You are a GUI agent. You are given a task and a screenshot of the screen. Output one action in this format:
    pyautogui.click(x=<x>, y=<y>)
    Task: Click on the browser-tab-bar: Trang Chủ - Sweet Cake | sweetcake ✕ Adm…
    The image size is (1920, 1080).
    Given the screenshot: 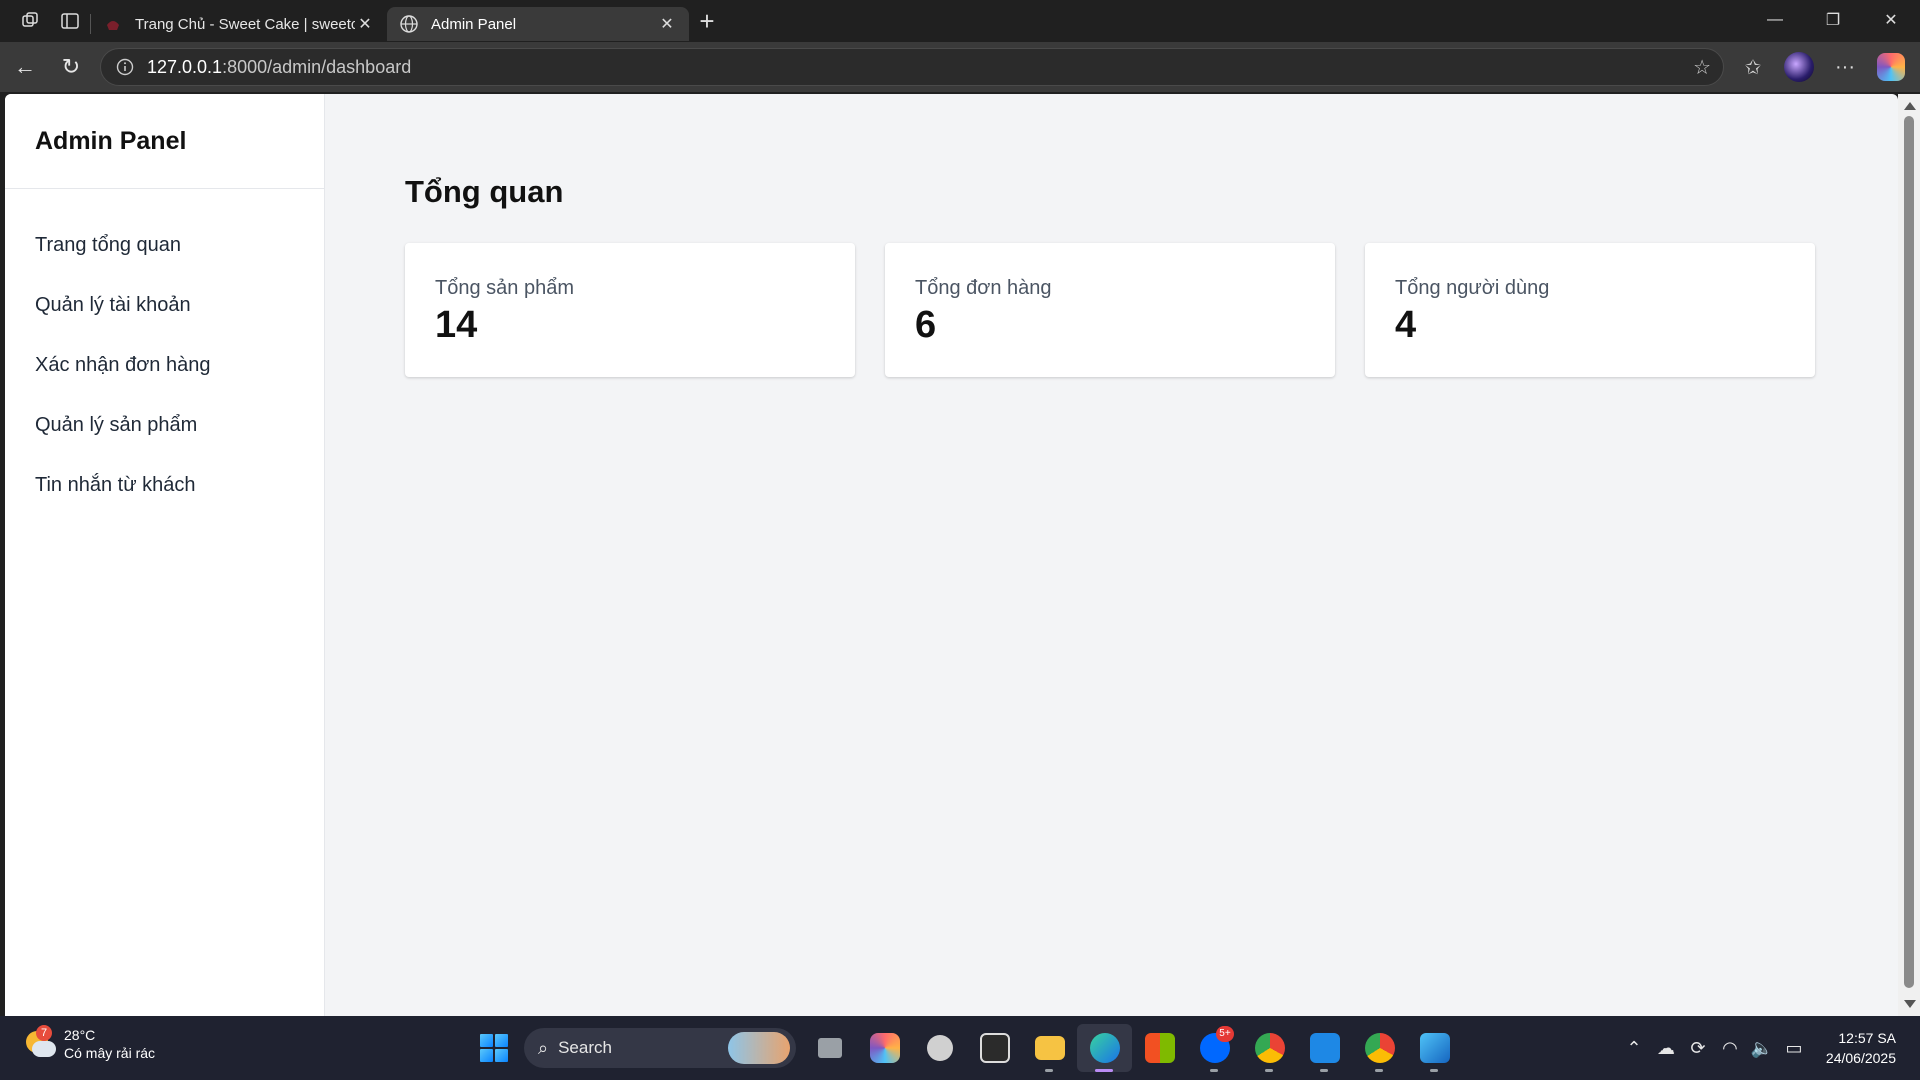 What is the action you would take?
    pyautogui.click(x=960, y=21)
    